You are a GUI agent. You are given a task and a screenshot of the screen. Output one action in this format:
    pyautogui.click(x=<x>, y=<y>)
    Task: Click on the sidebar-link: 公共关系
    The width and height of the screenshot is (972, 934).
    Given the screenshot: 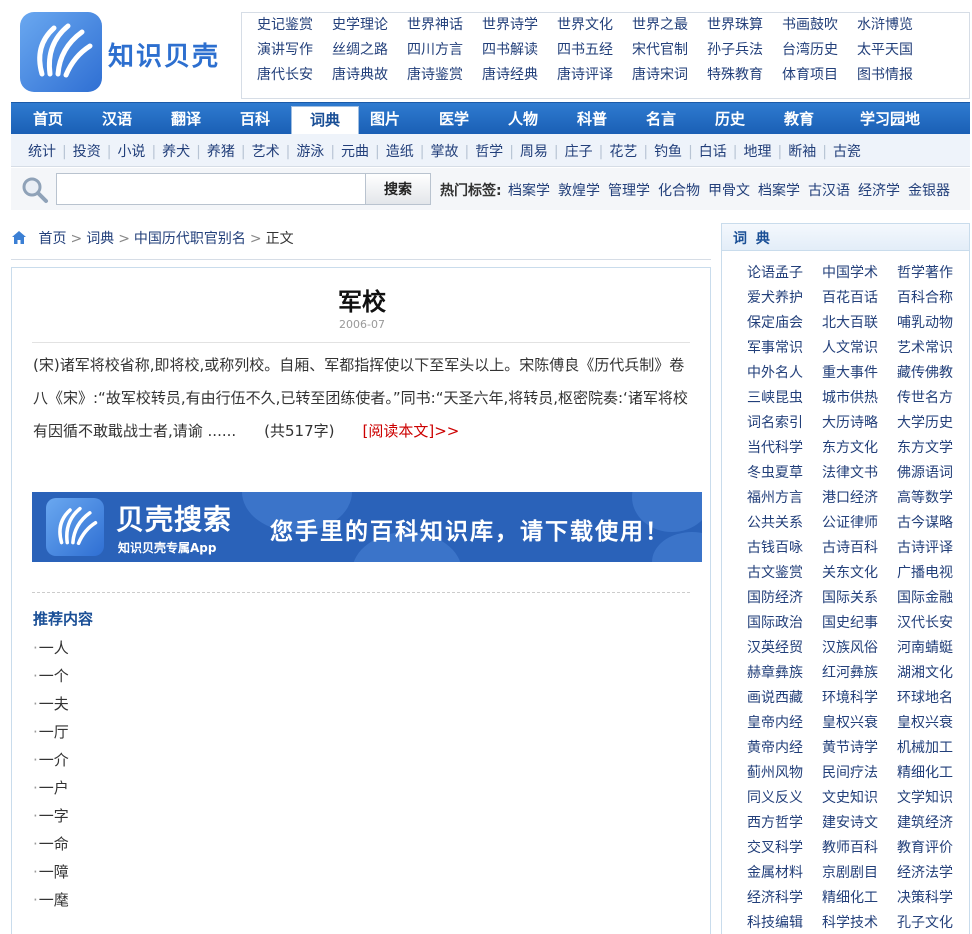 What is the action you would take?
    pyautogui.click(x=784, y=523)
    